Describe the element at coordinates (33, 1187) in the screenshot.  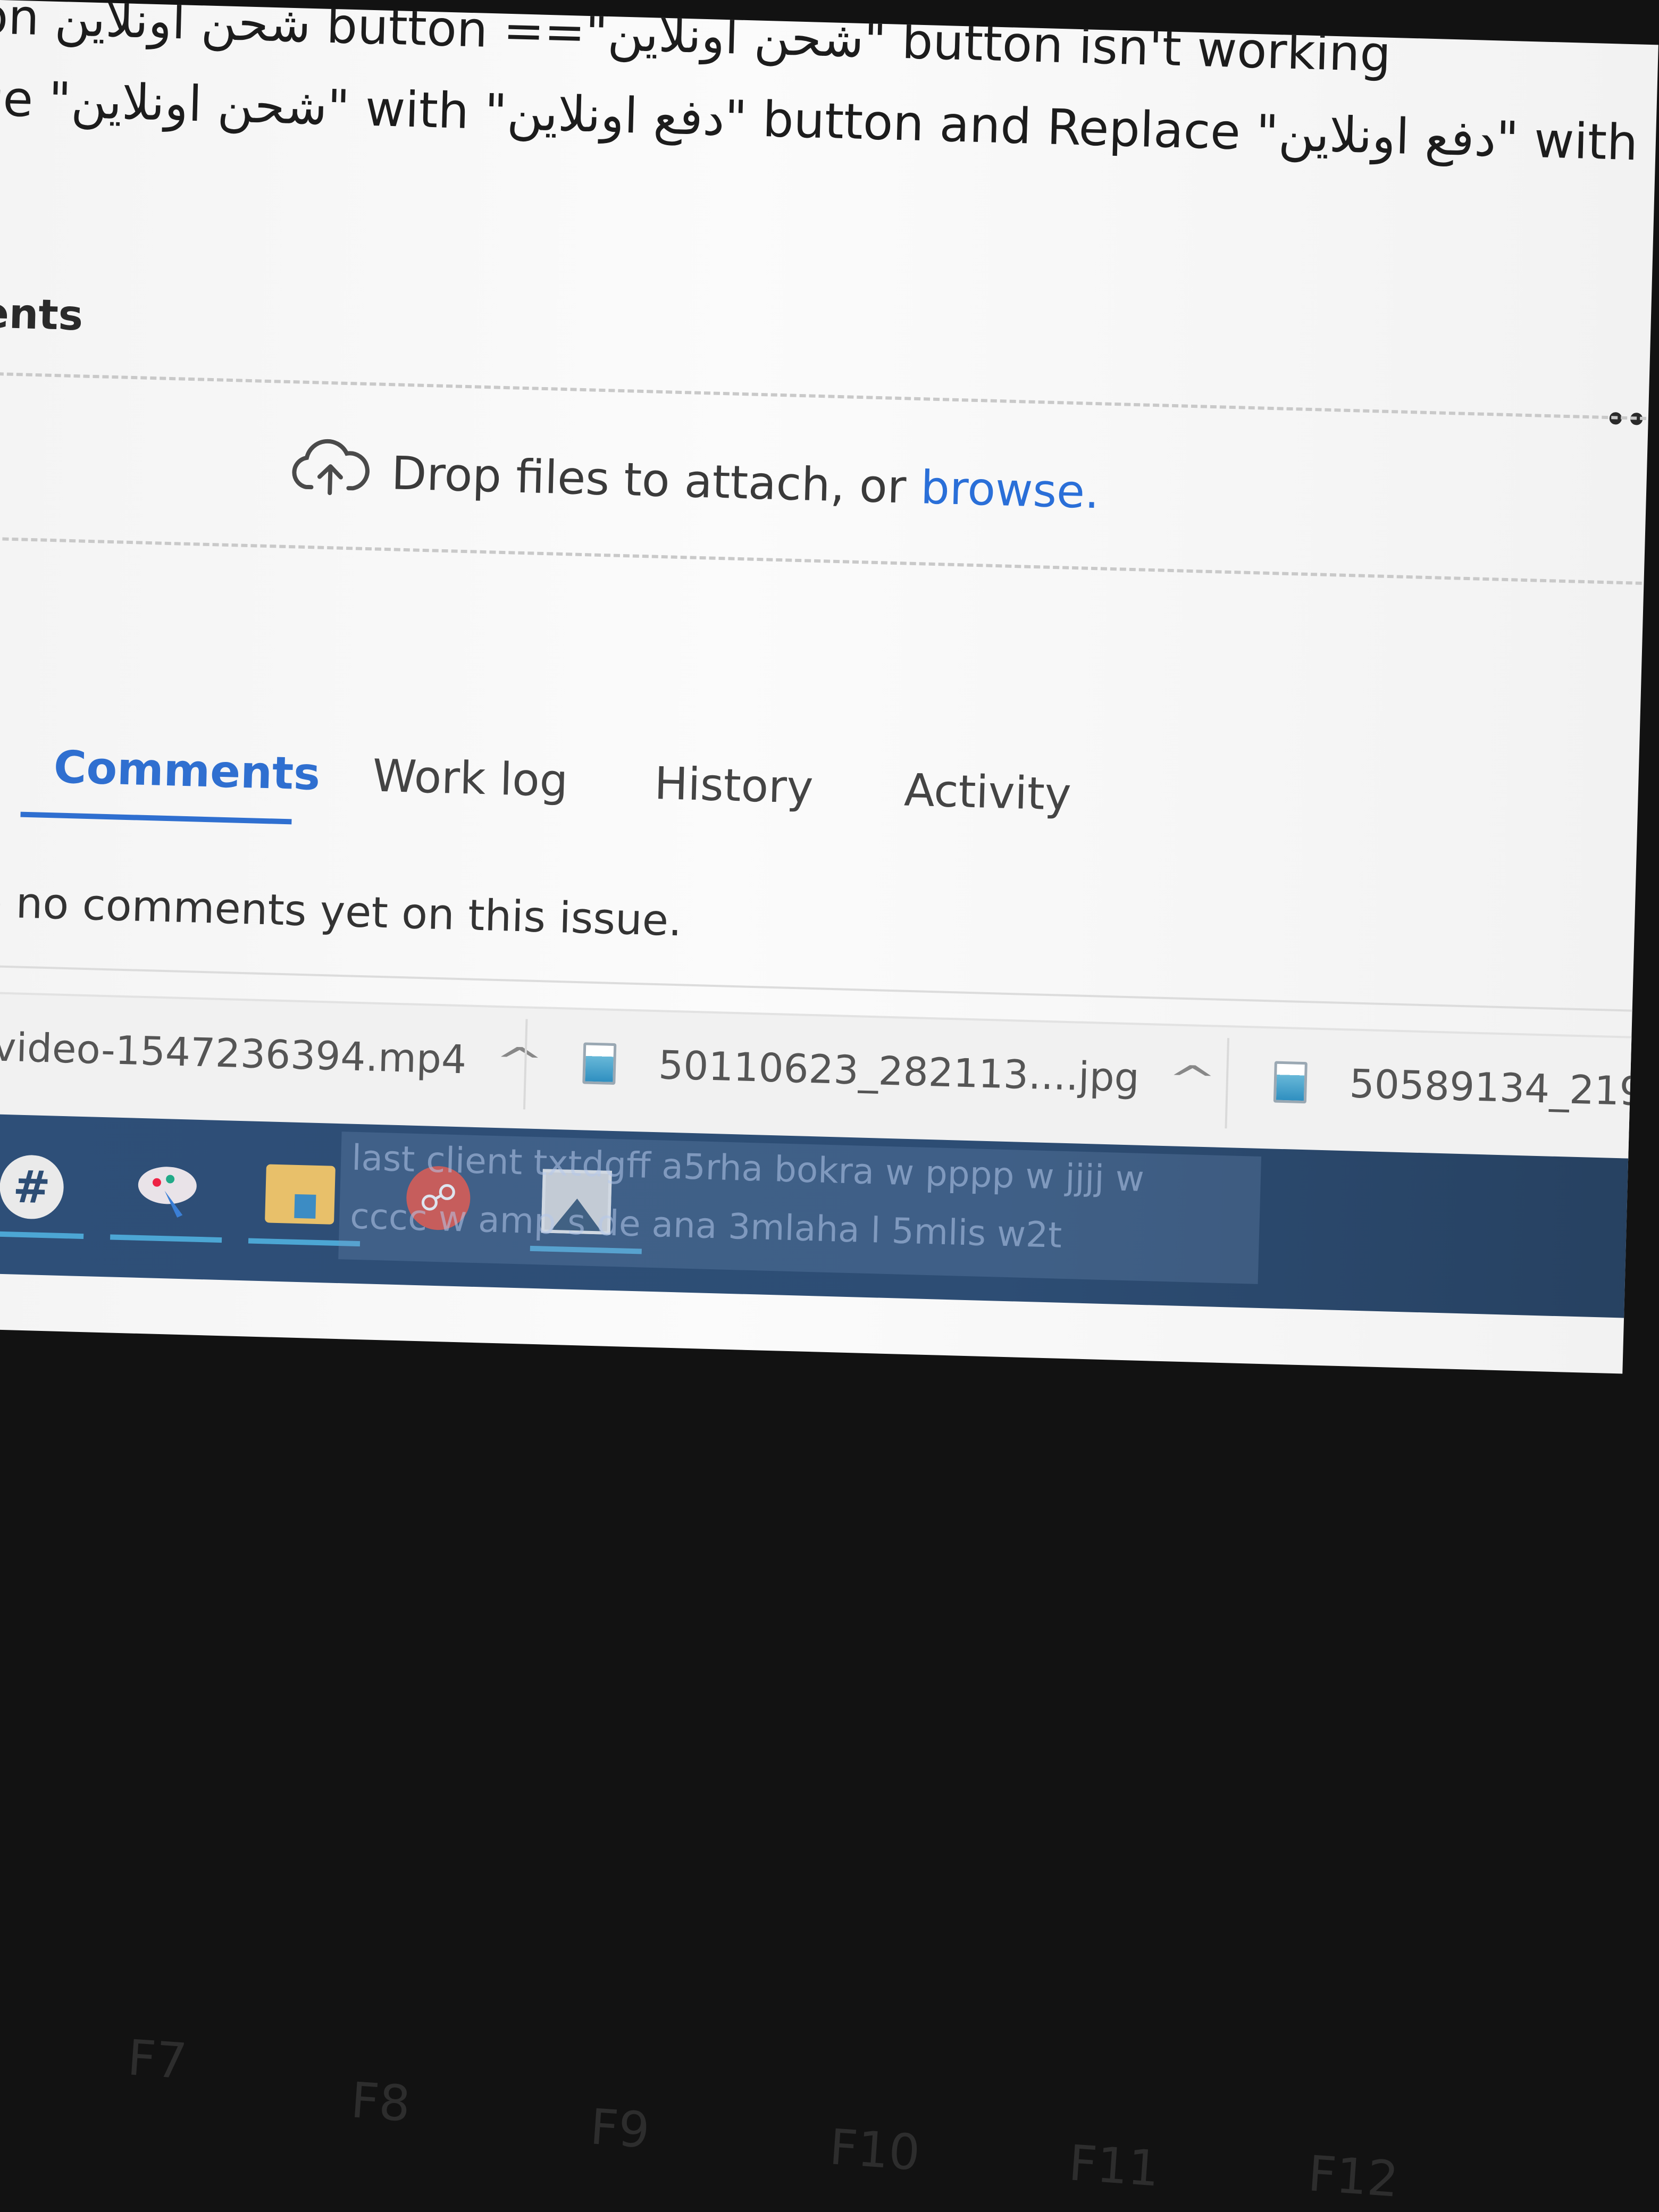
I see `slack-icon: #` at that location.